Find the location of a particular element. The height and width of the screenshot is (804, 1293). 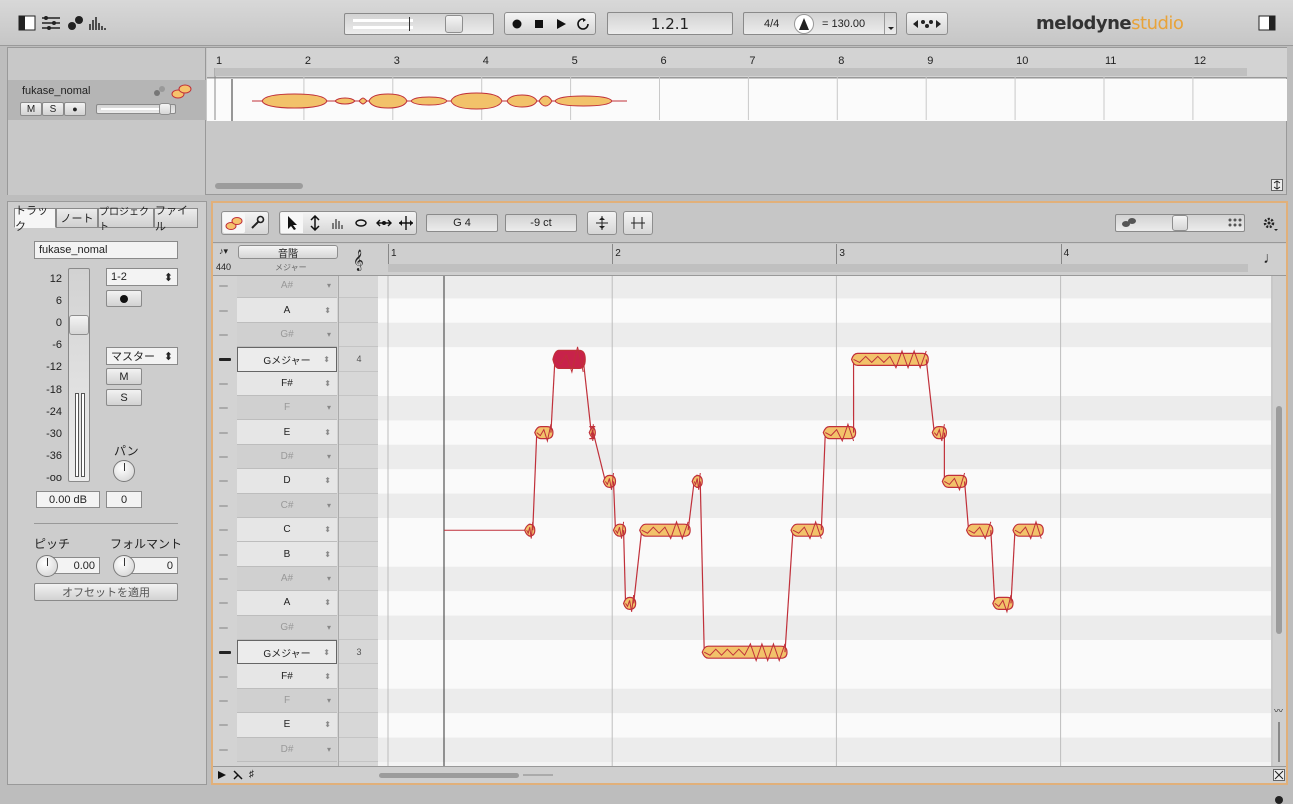

pan-knob is located at coordinates (124, 471).